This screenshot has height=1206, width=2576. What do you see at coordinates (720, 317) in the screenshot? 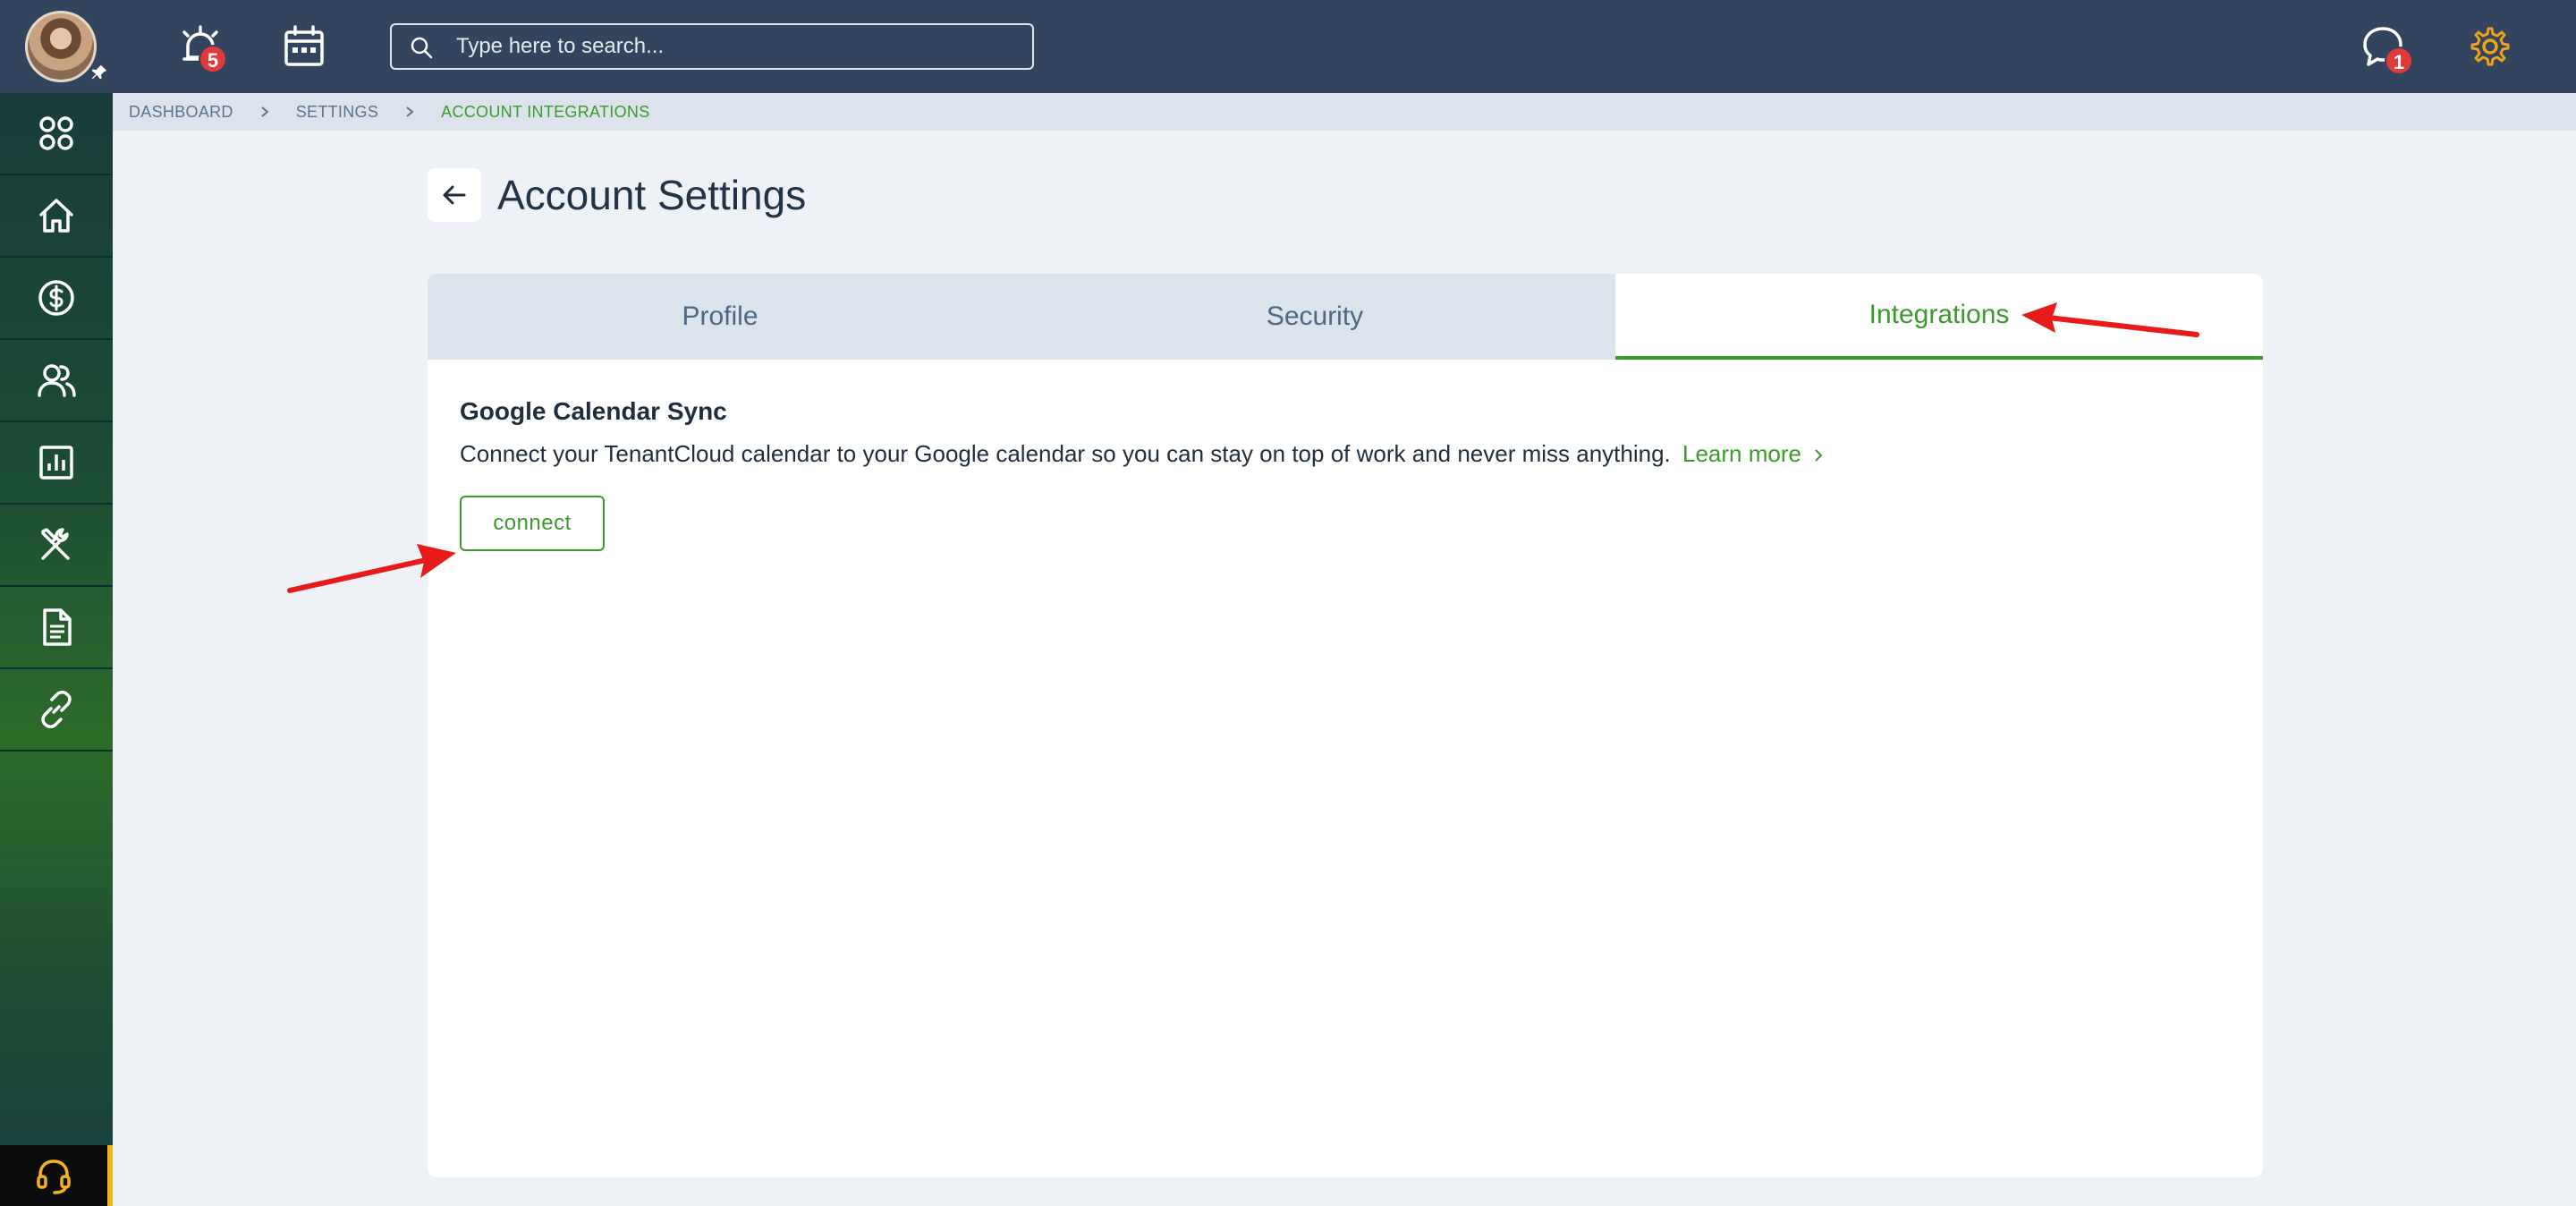
I see `tab-profile: Profile` at bounding box center [720, 317].